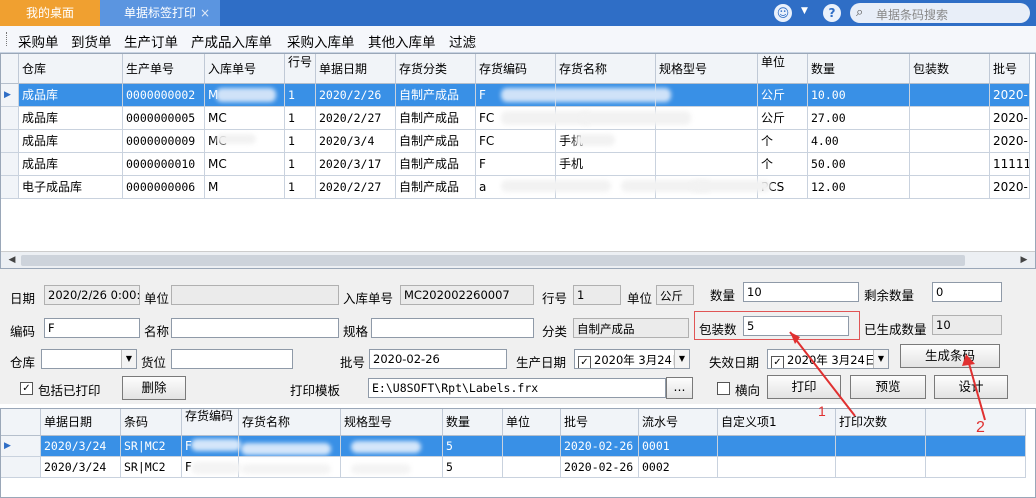  Describe the element at coordinates (822, 411) in the screenshot. I see `annotation-label-1: 1` at that location.